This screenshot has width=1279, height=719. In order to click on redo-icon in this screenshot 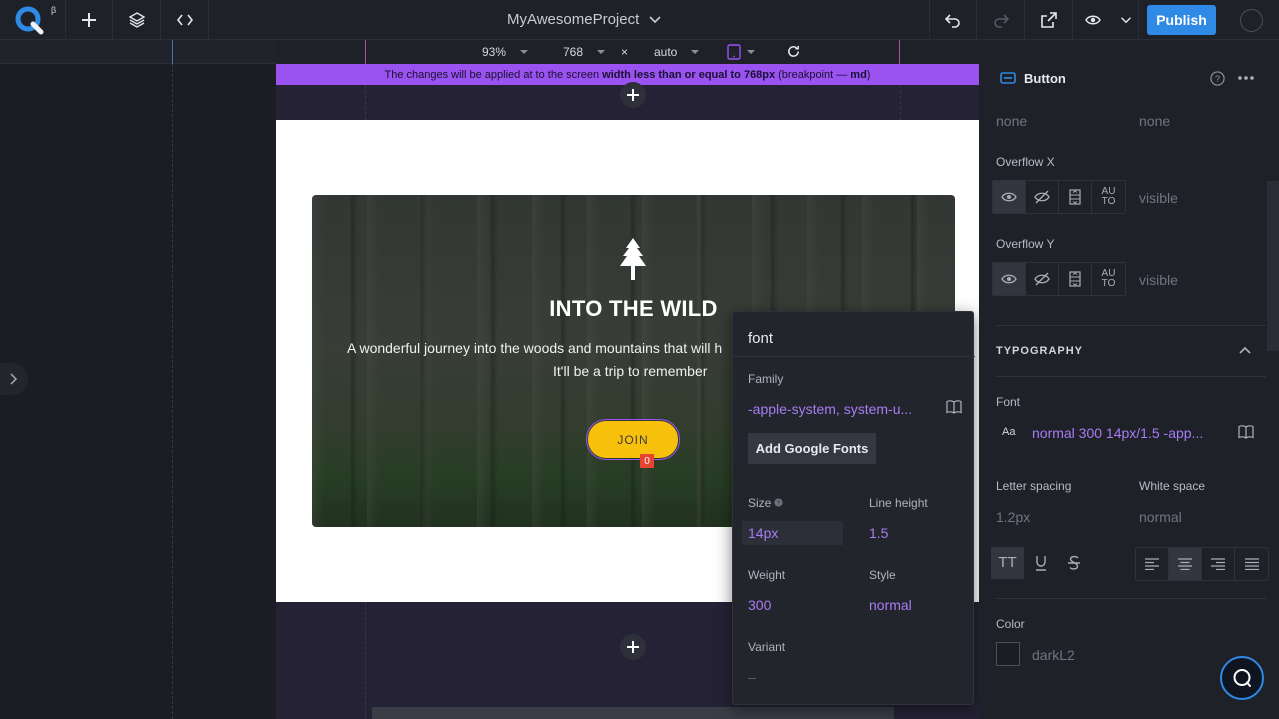, I will do `click(1001, 20)`.